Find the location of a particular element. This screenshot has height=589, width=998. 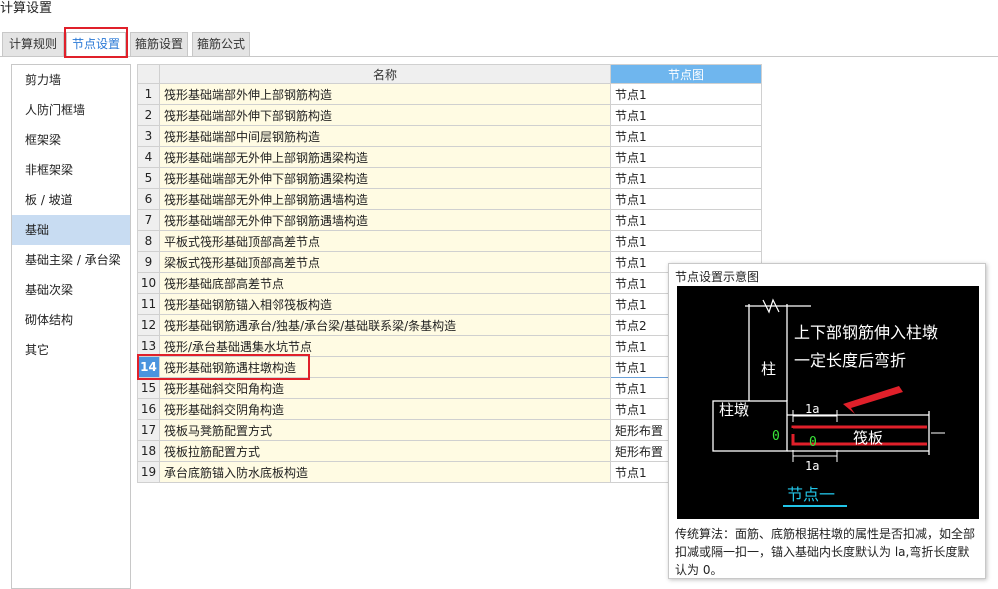

row-name: 筏形/承台基础遇集水坑节点 is located at coordinates (385, 346).